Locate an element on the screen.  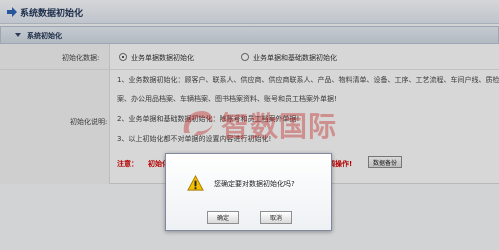
watermark-text: 智数国际 is located at coordinates (279, 126).